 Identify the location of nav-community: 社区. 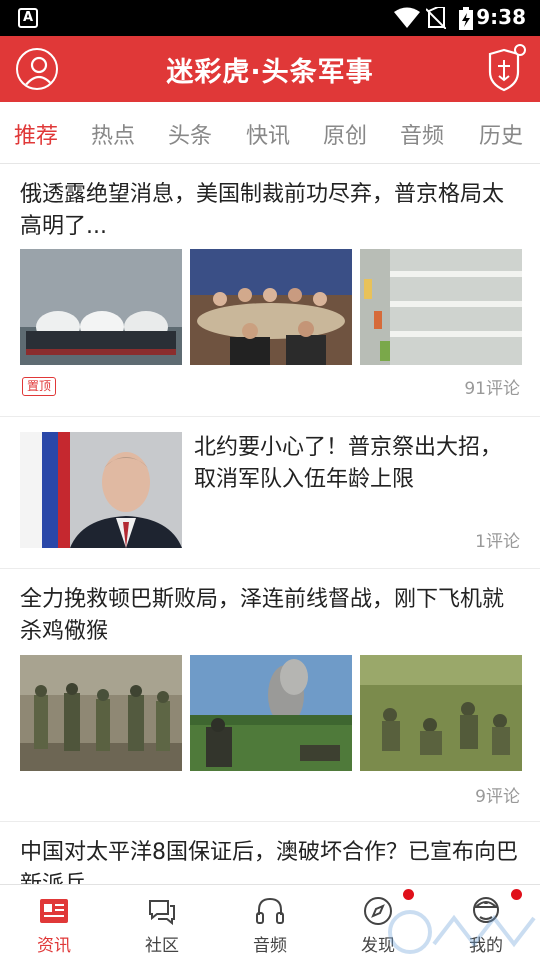
(162, 923).